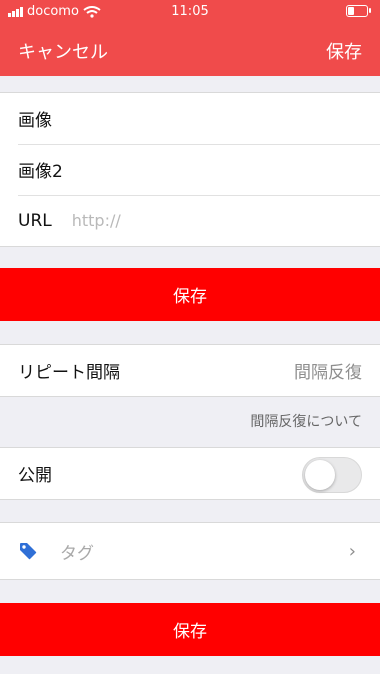 This screenshot has width=380, height=674. I want to click on header: docomo 11:05 キャンセル 保存, so click(190, 38).